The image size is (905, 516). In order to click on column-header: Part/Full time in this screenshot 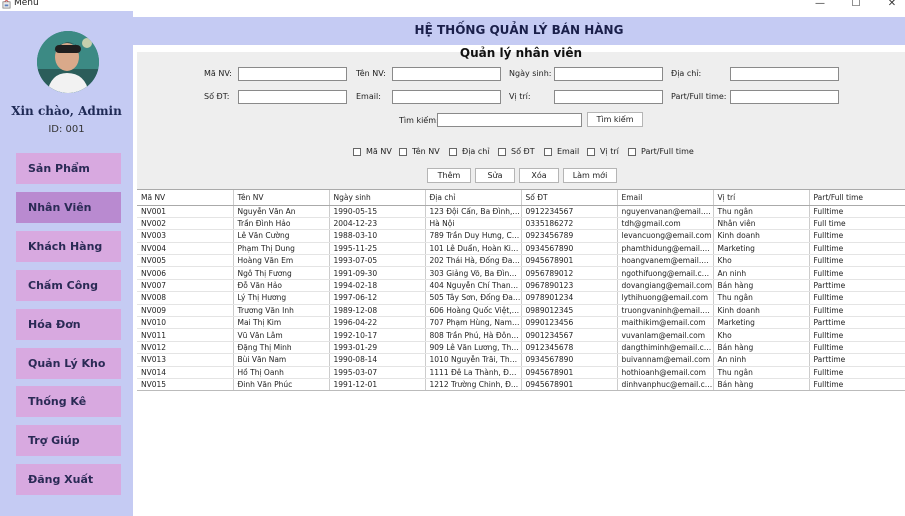, I will do `click(857, 198)`.